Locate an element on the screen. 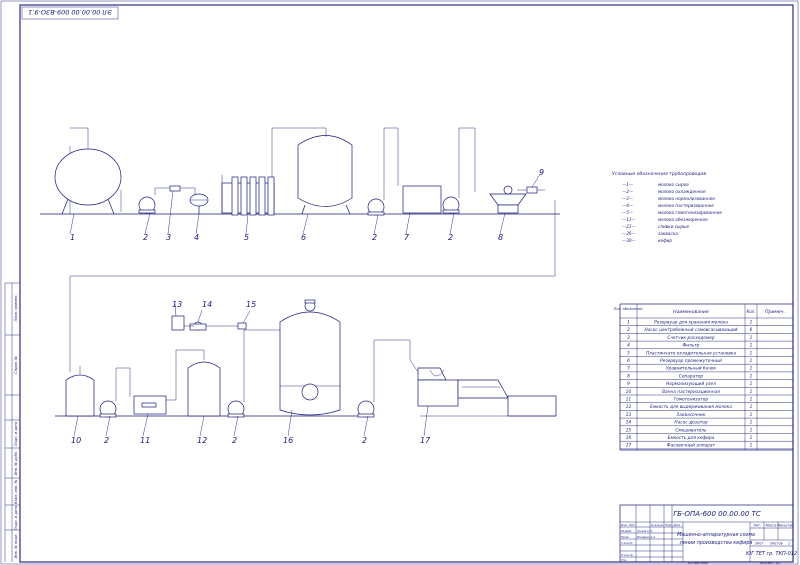 This screenshot has height=565, width=800. table-cell-name: Емкость для кефира is located at coordinates (691, 438).